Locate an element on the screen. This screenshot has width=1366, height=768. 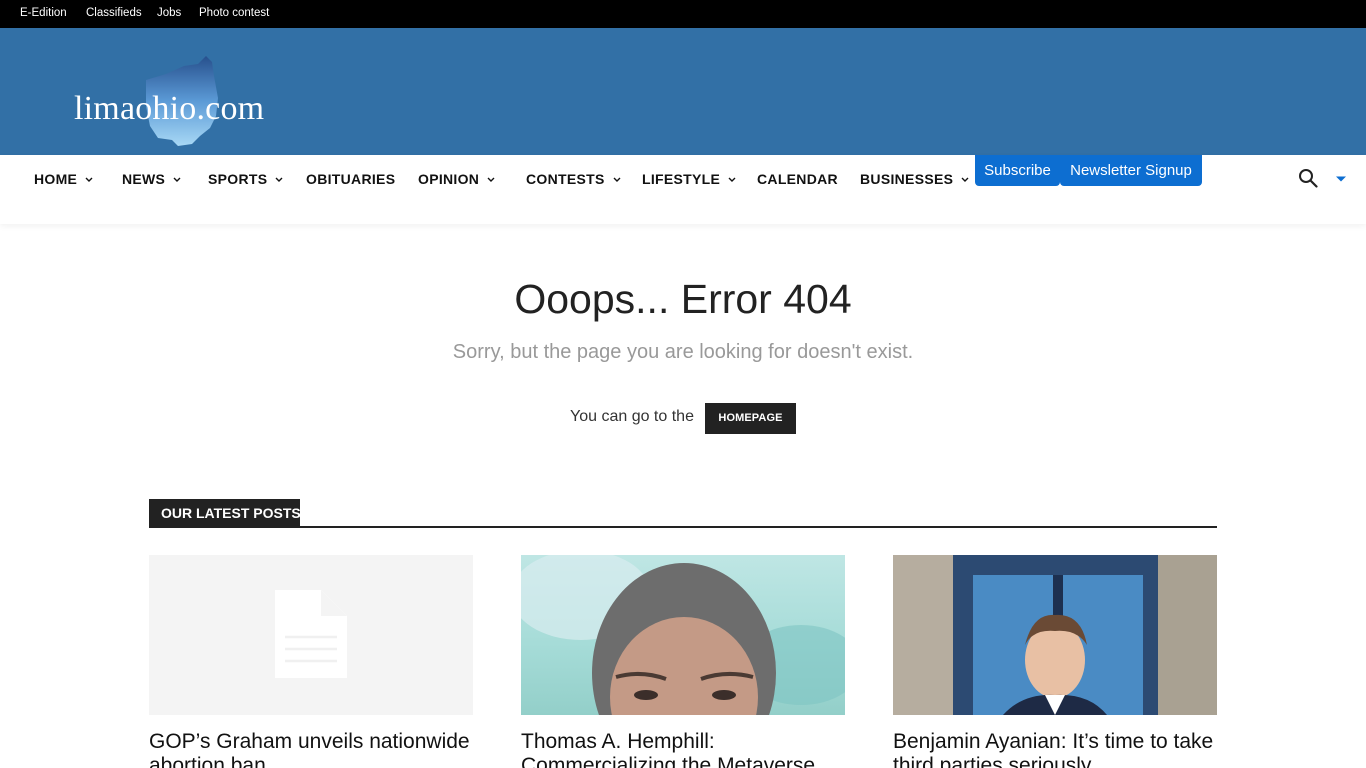
topbar-link-jobs: Jobs is located at coordinates (169, 13).